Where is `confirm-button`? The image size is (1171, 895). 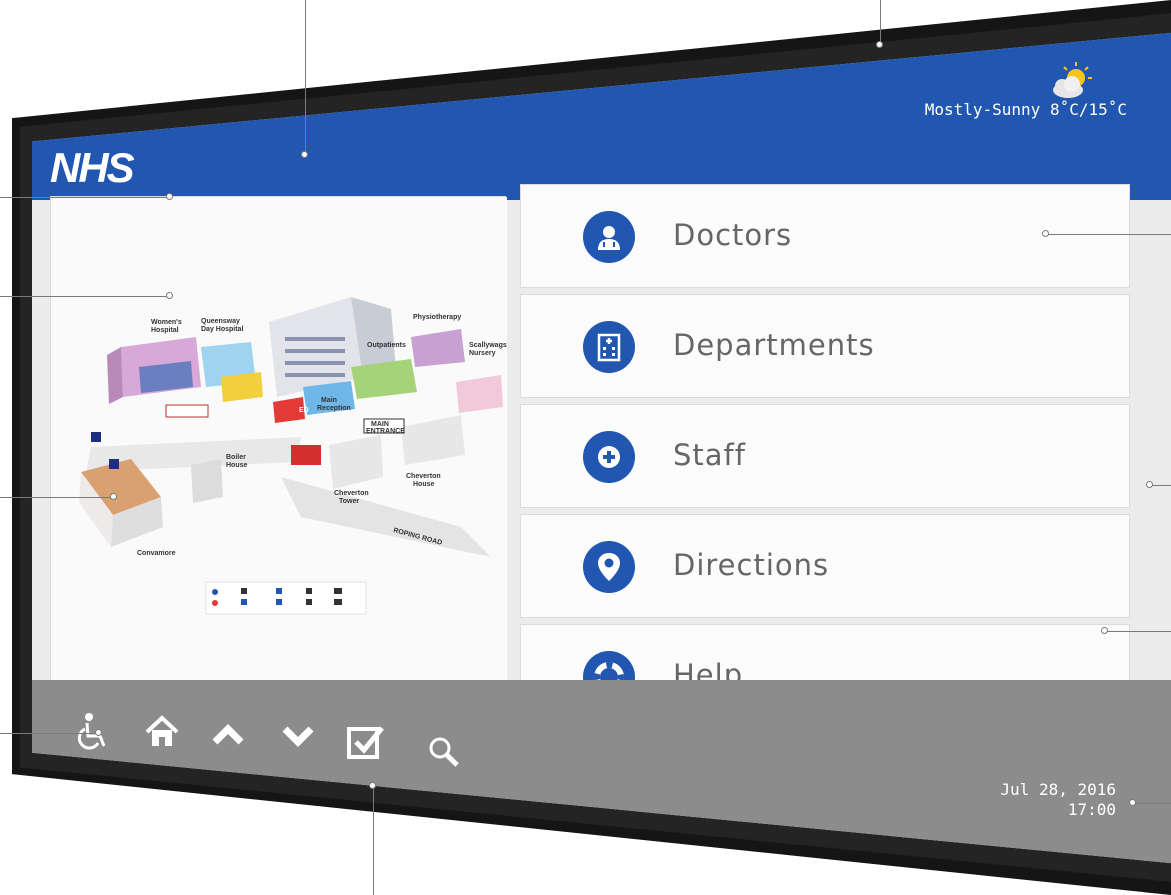 confirm-button is located at coordinates (366, 742).